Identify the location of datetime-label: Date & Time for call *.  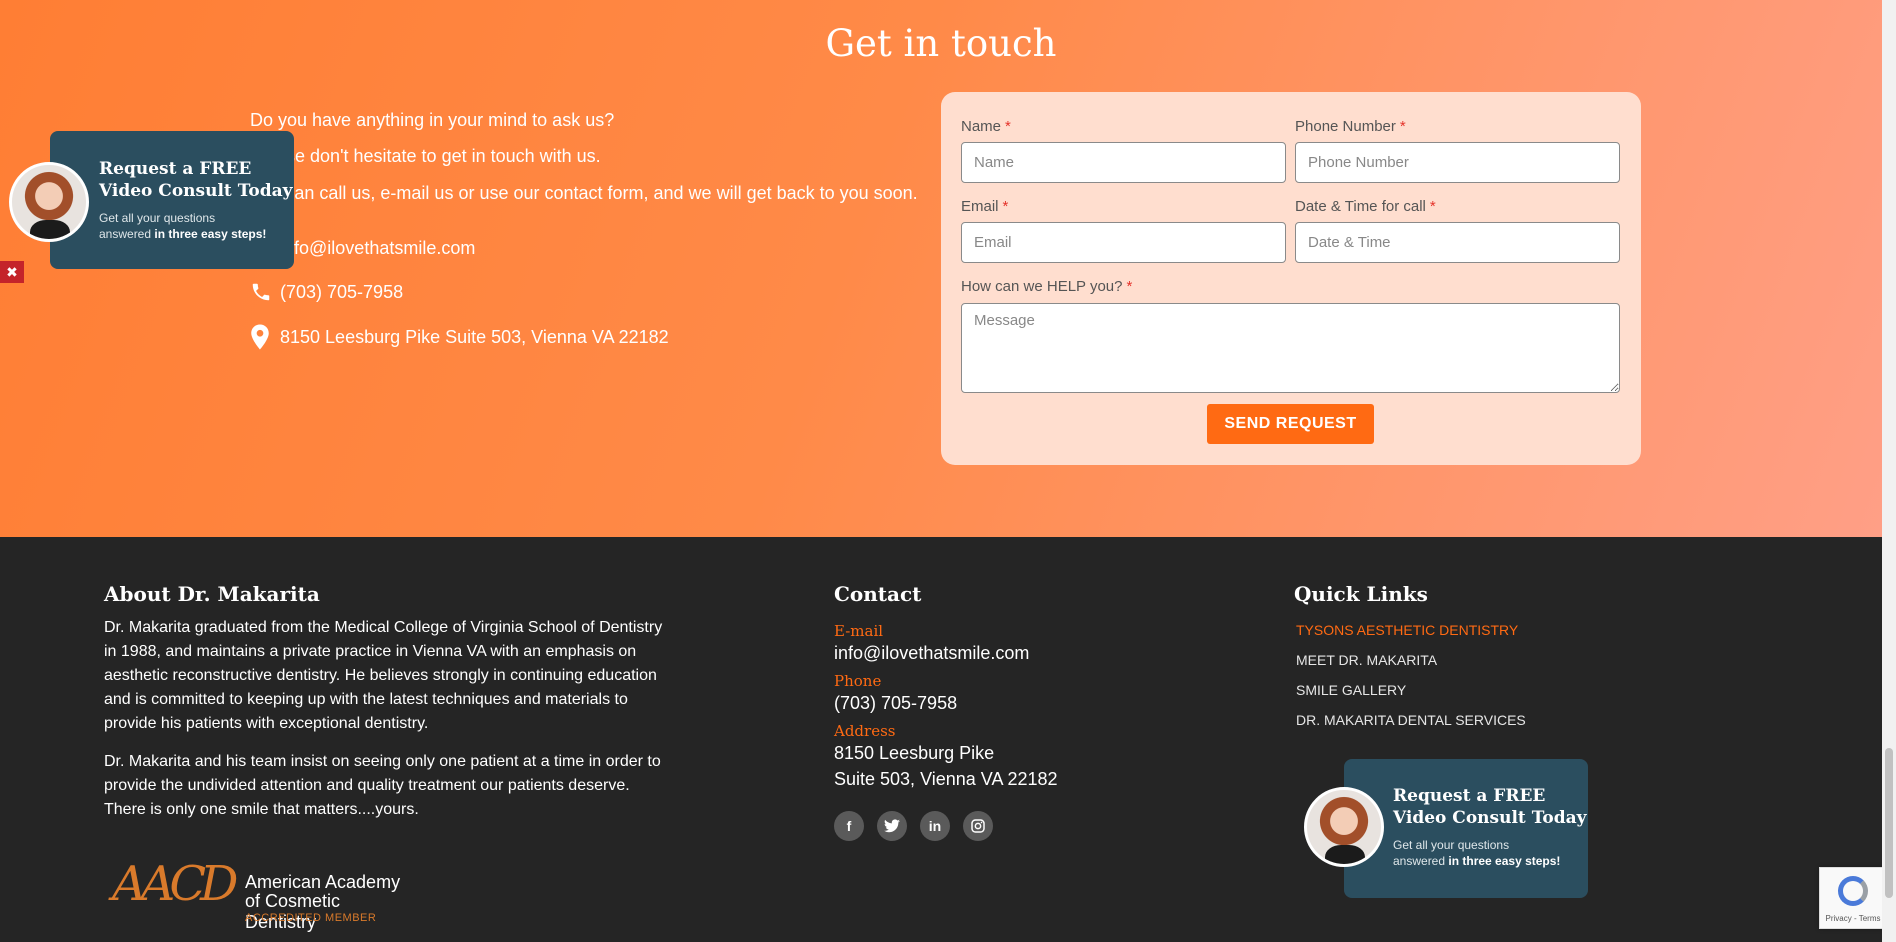
(1365, 206).